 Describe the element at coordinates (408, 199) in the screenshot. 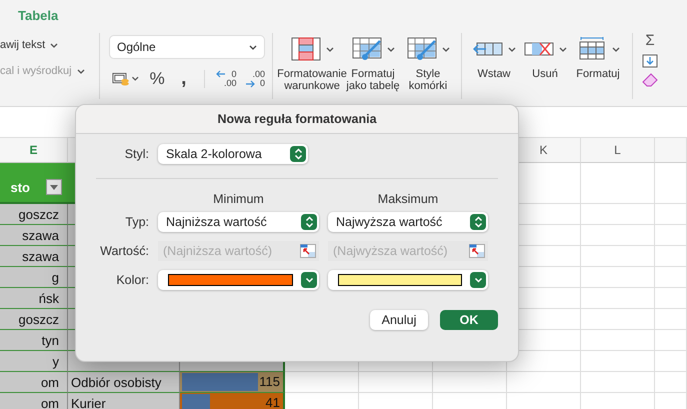

I see `column-heading: Maksimum` at that location.